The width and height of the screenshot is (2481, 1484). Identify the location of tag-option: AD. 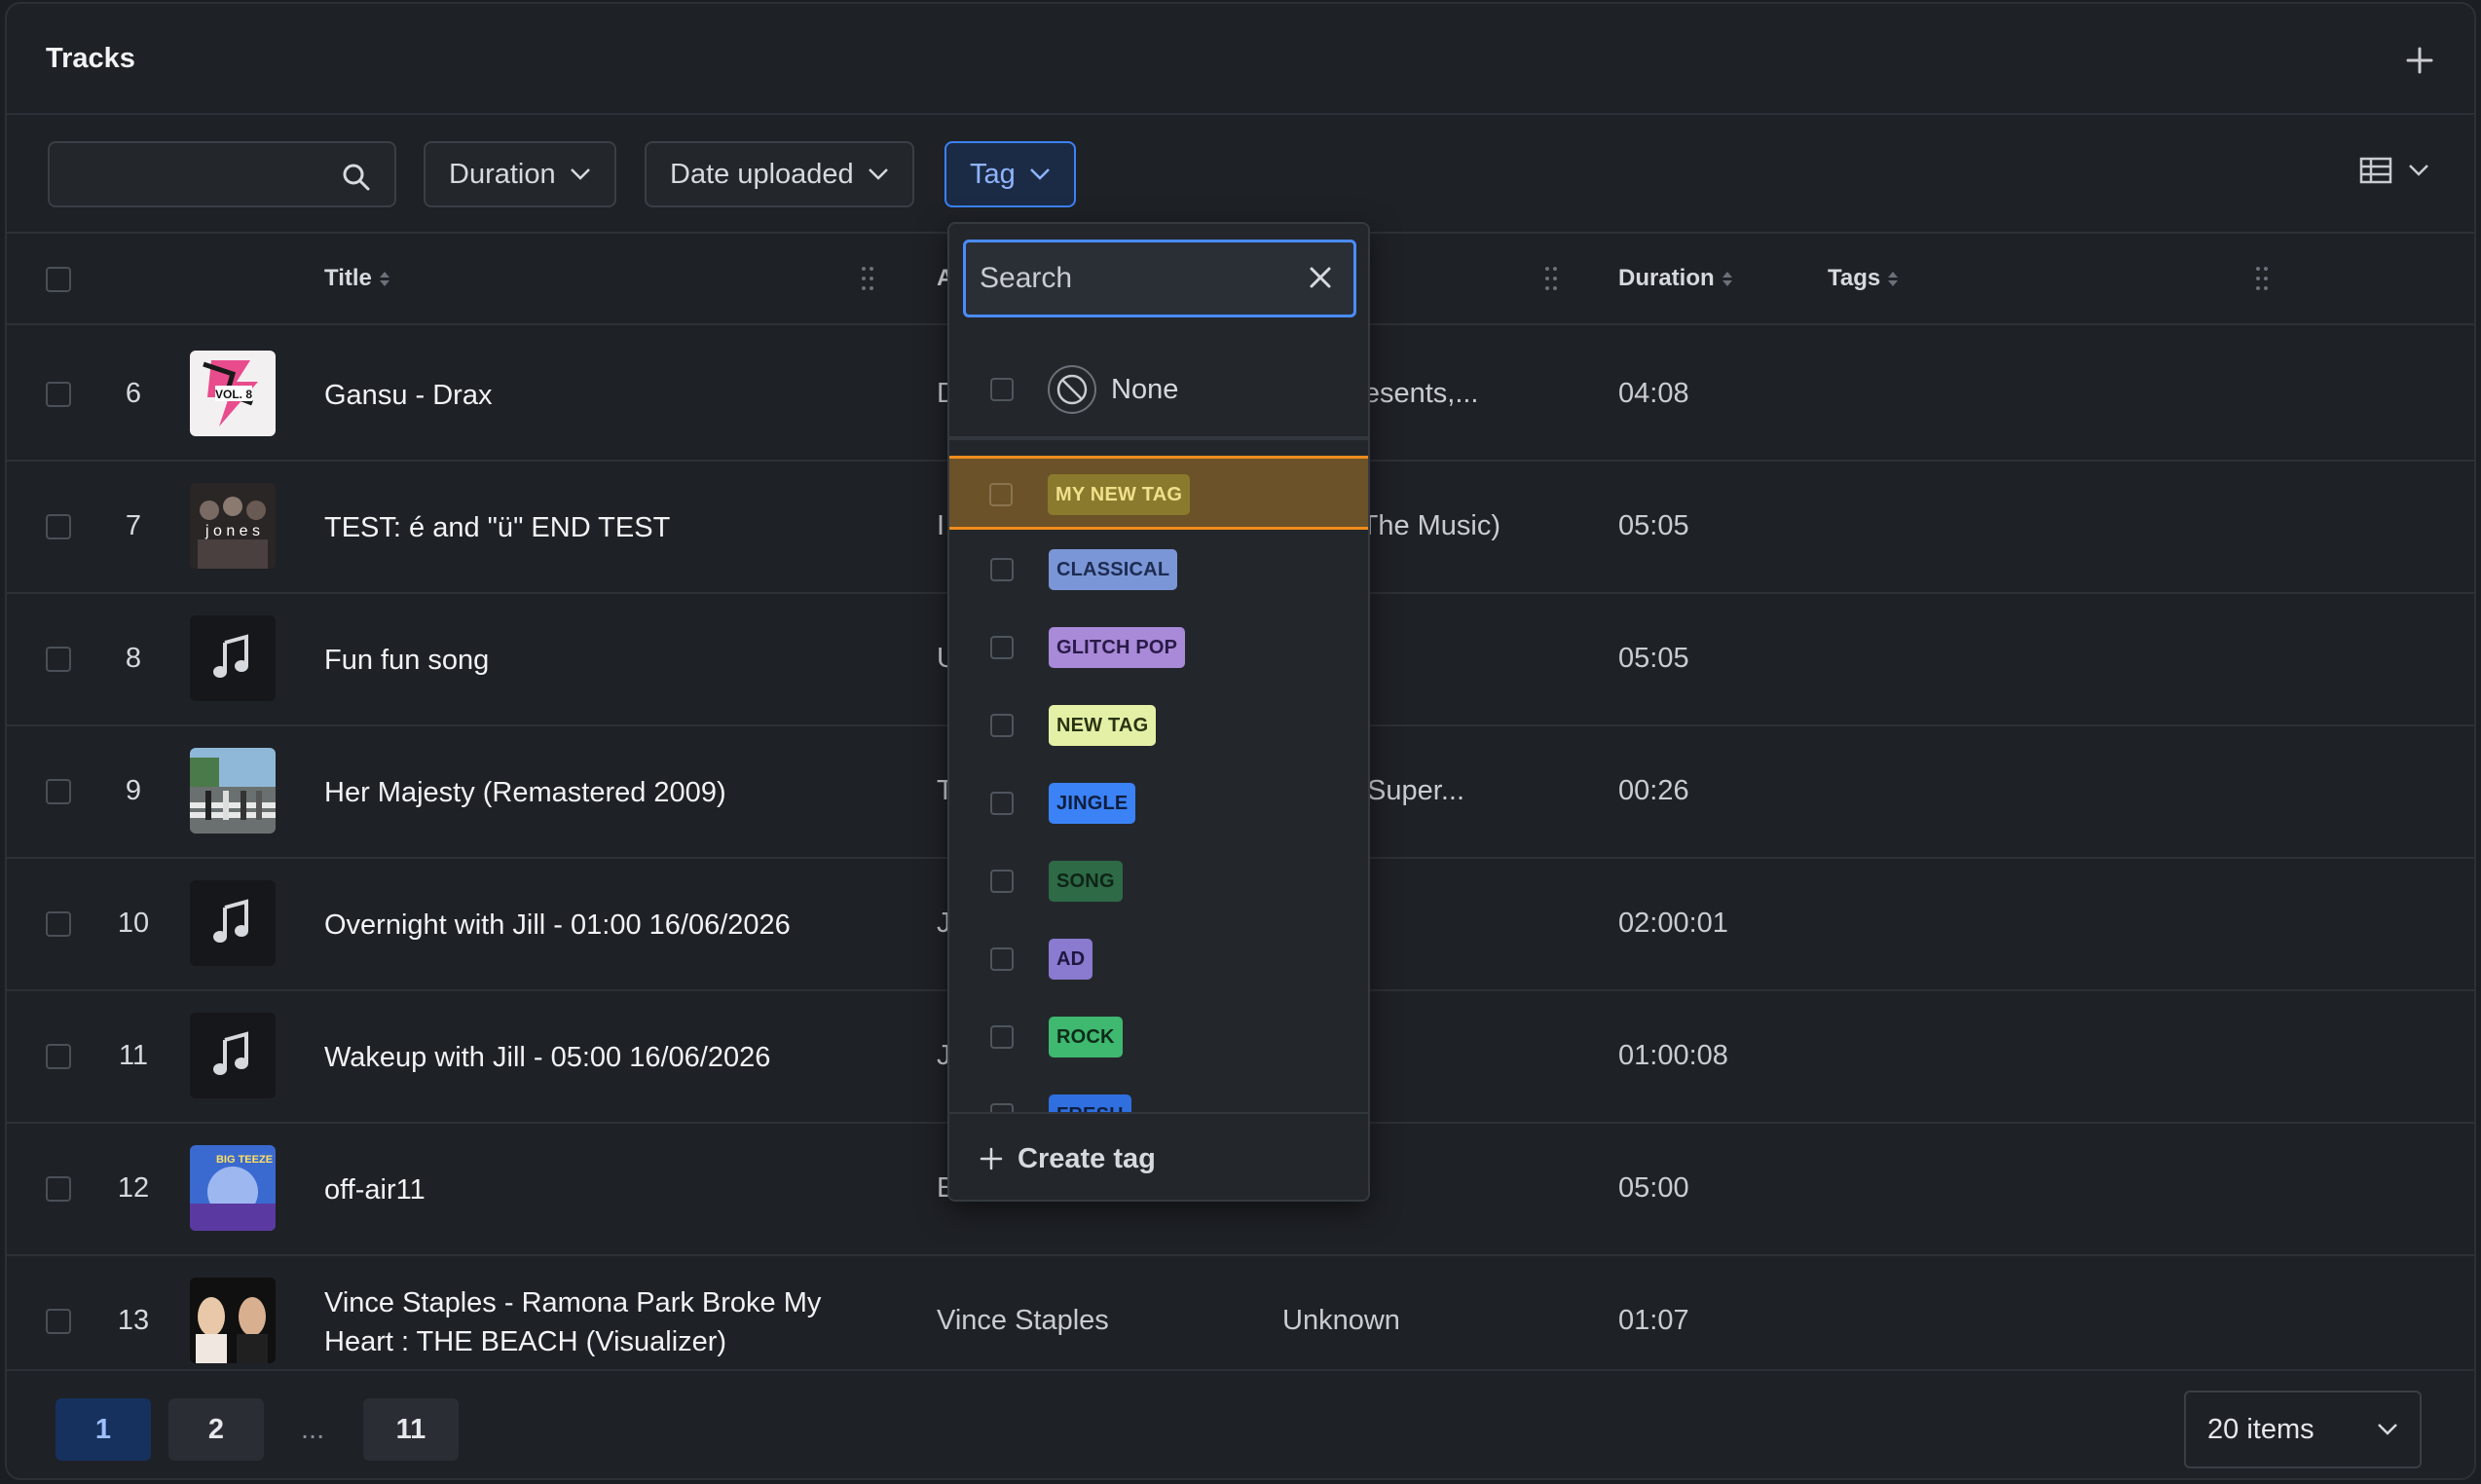
(1158, 960).